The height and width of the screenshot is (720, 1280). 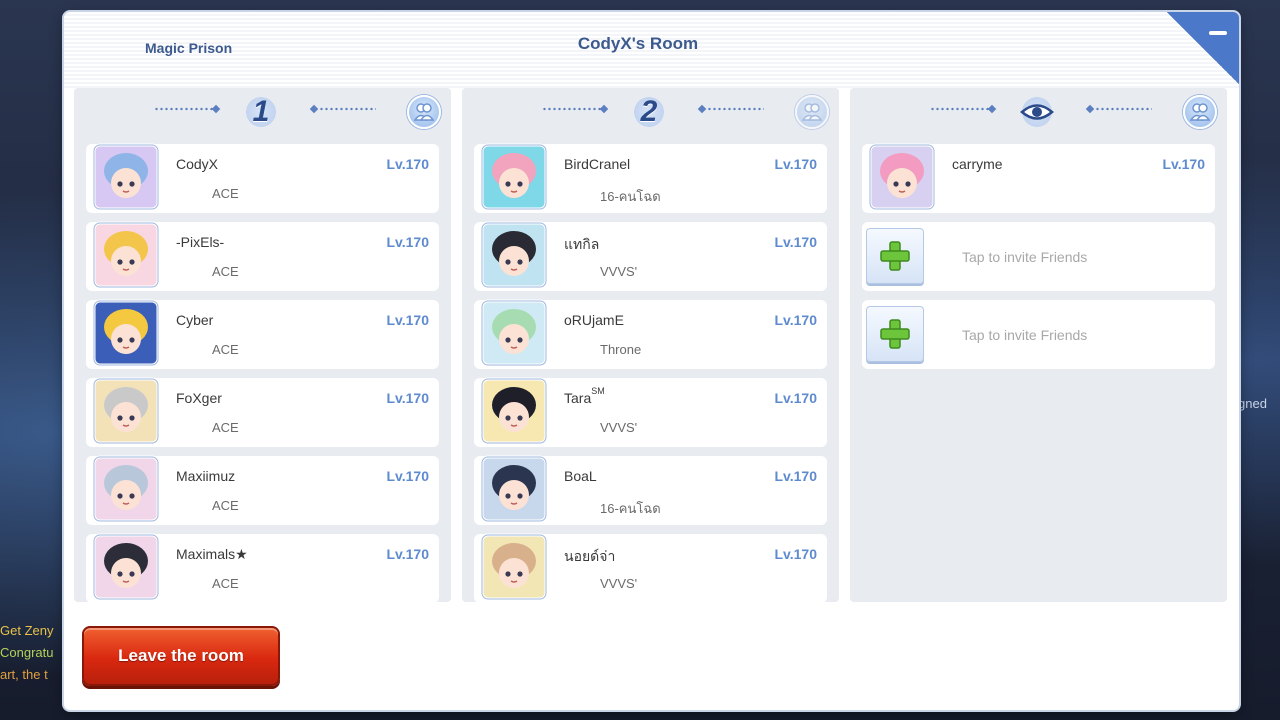 I want to click on chat-line: Congratu, so click(x=27, y=652).